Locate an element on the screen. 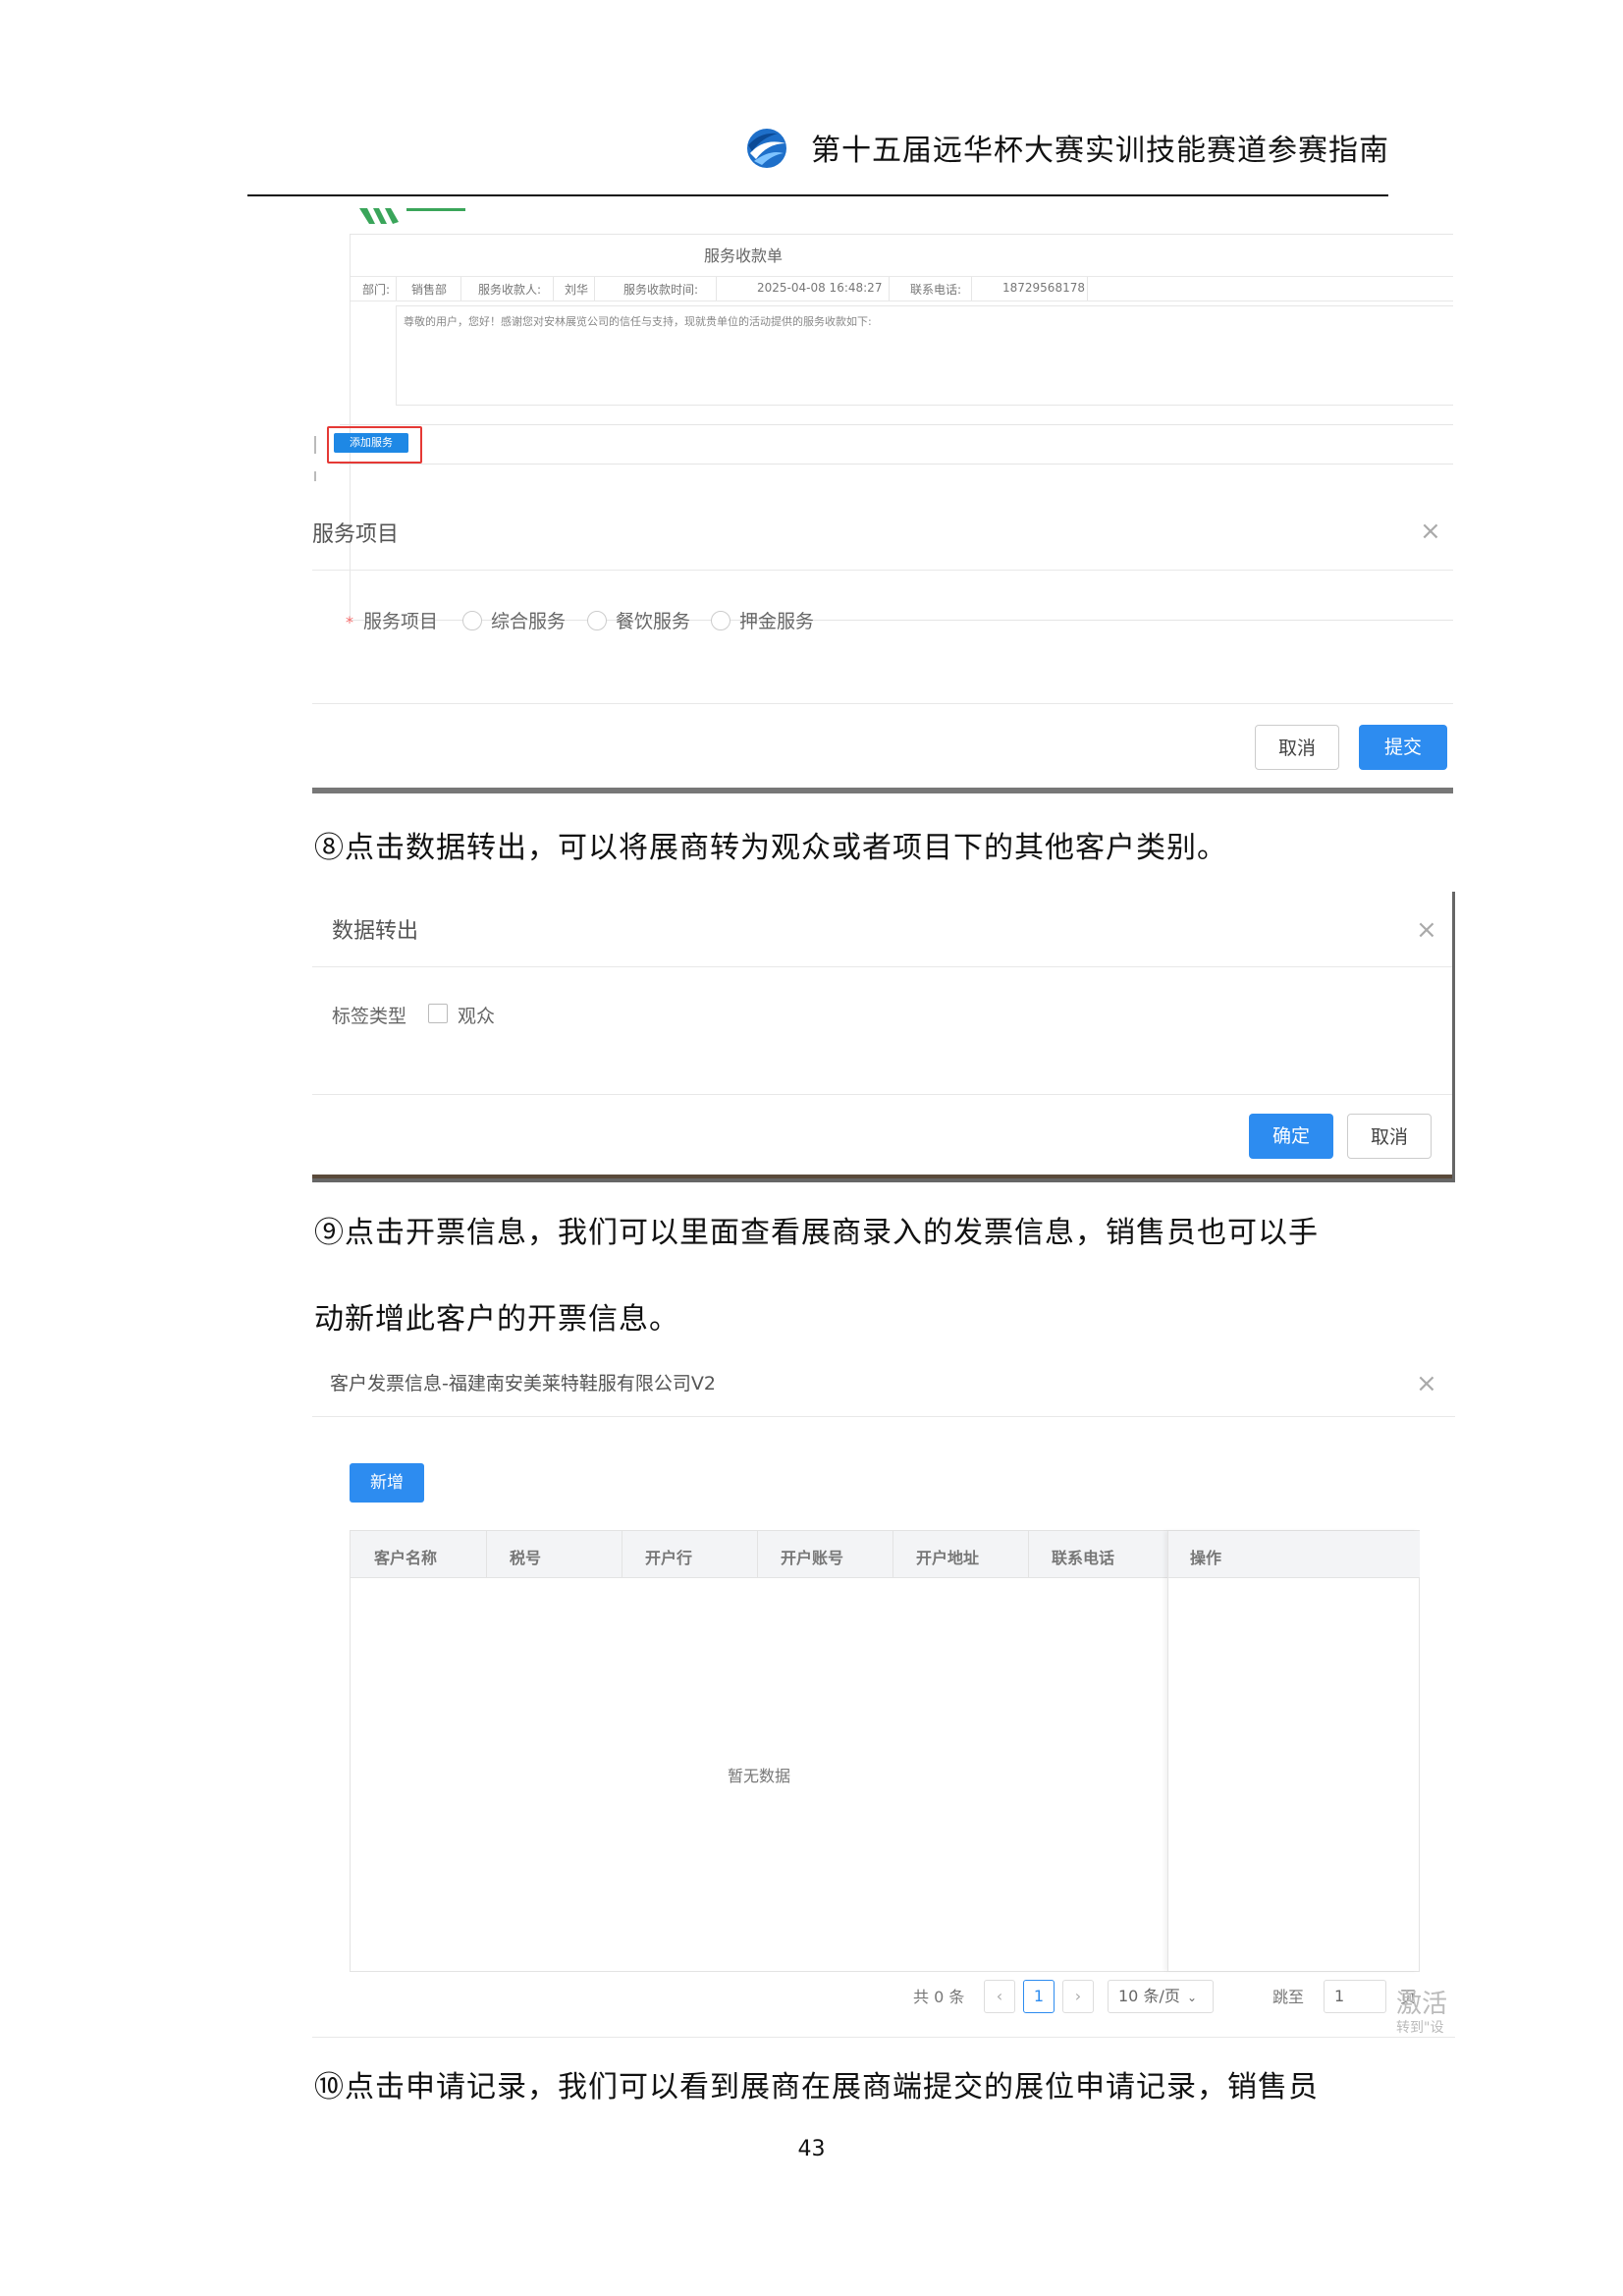 Image resolution: width=1623 pixels, height=2296 pixels. payee-value: 刘华 is located at coordinates (577, 290).